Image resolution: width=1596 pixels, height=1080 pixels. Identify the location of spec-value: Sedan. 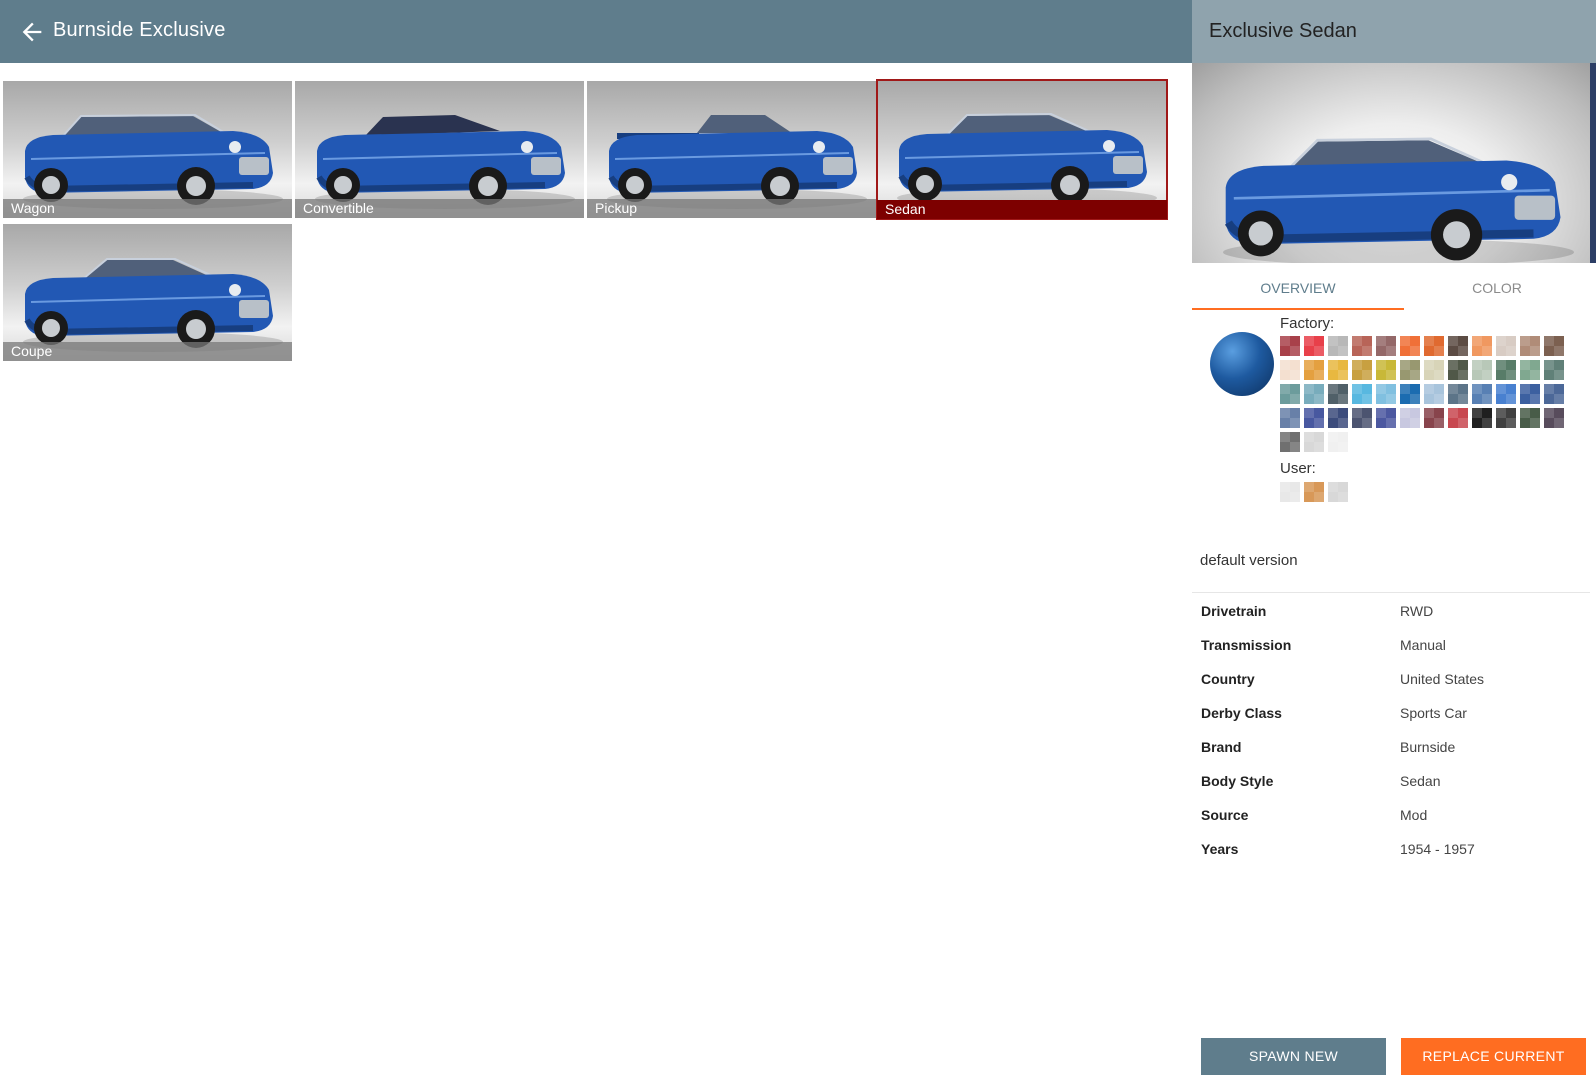
(1420, 781).